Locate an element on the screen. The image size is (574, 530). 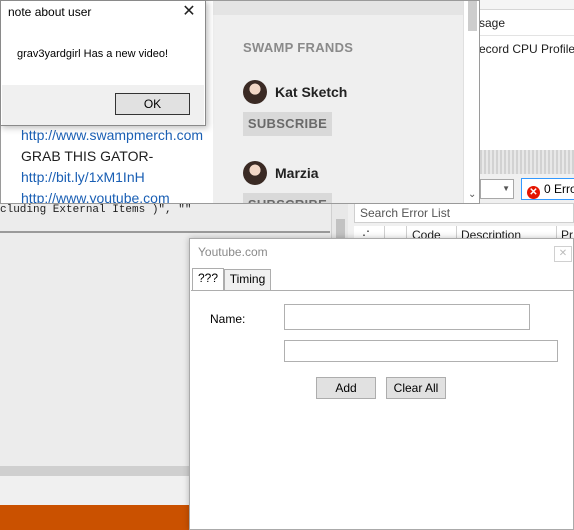
editor-divider is located at coordinates (165, 232).